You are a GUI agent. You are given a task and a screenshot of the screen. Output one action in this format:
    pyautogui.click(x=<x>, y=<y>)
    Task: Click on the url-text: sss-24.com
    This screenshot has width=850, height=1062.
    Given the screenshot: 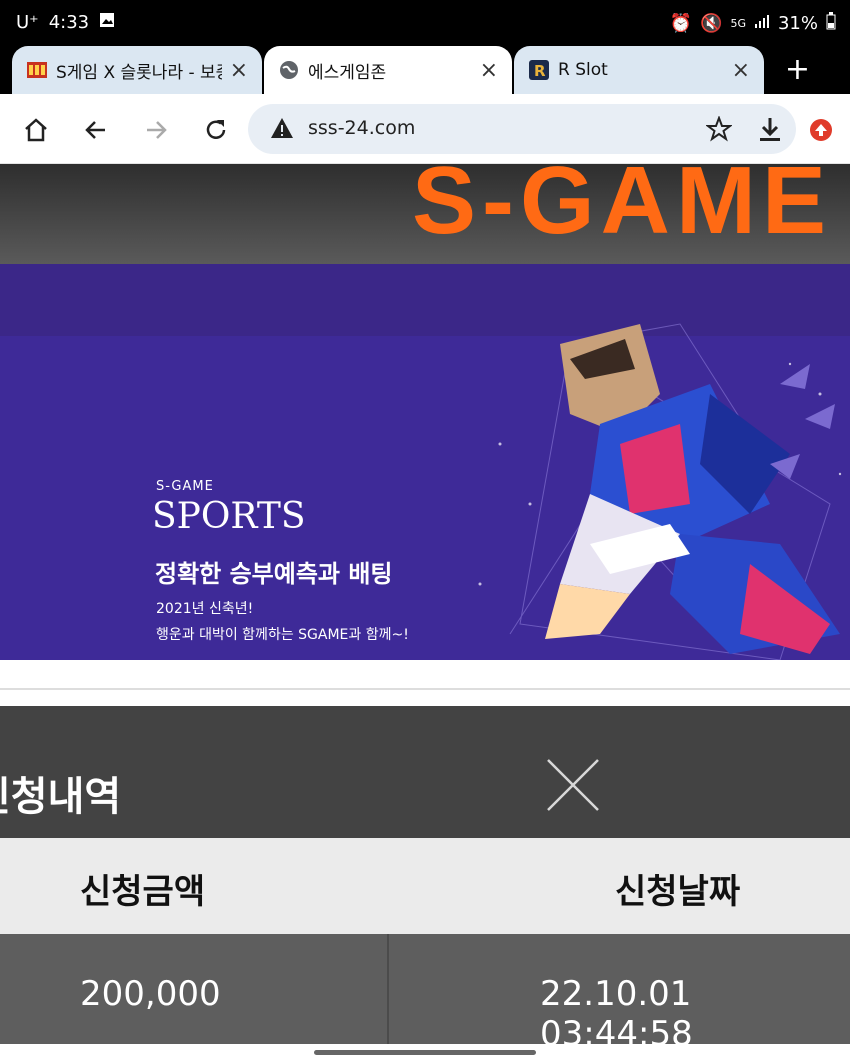 What is the action you would take?
    pyautogui.click(x=361, y=128)
    